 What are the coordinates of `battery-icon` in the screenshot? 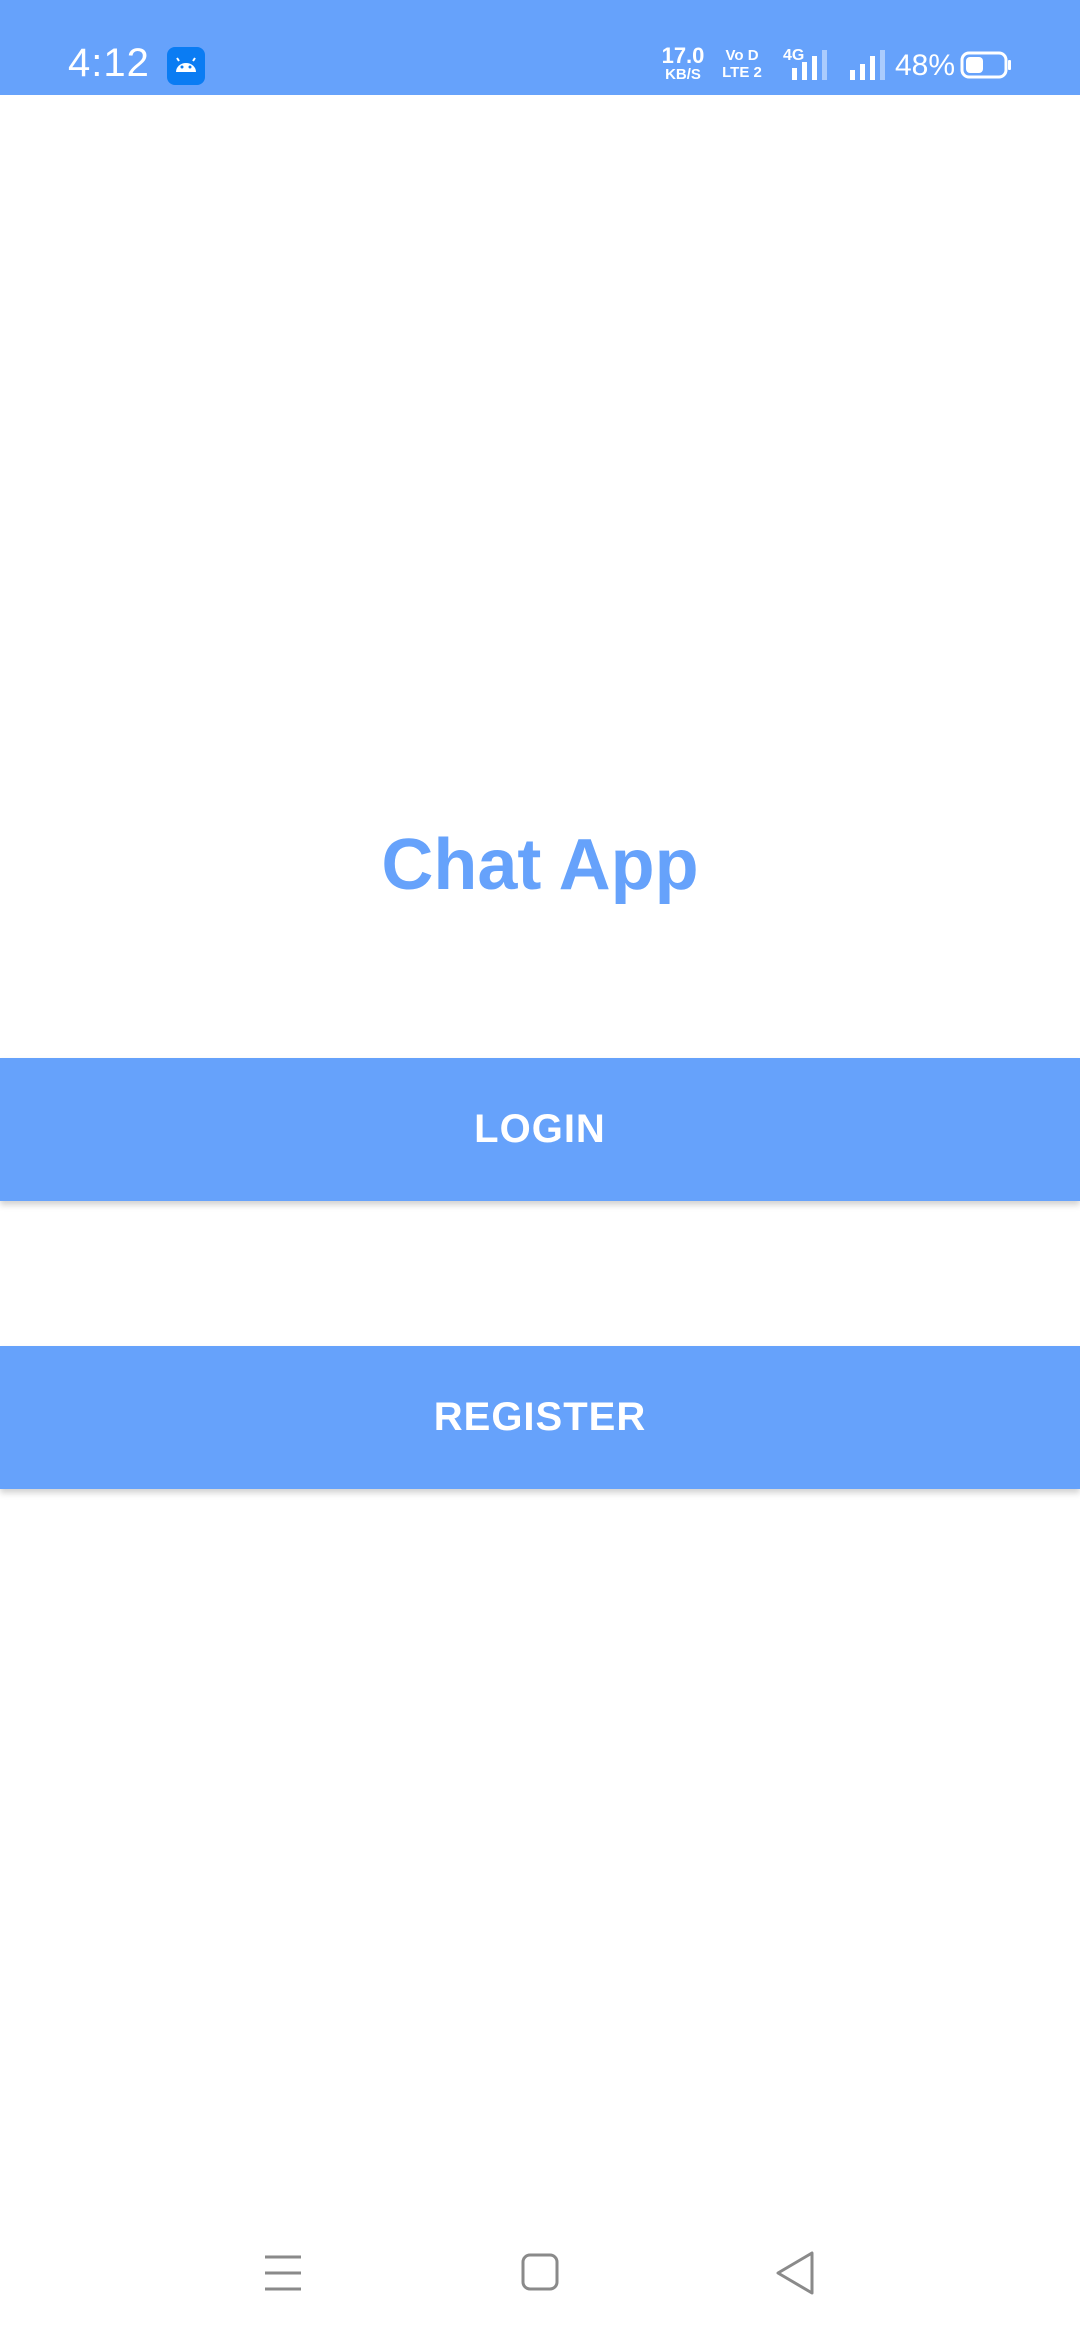 It's located at (986, 67).